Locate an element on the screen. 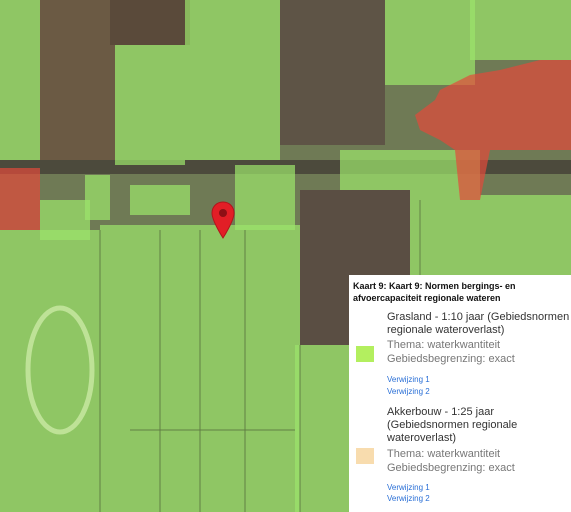  legend-swatch-akkerbouw is located at coordinates (365, 456).